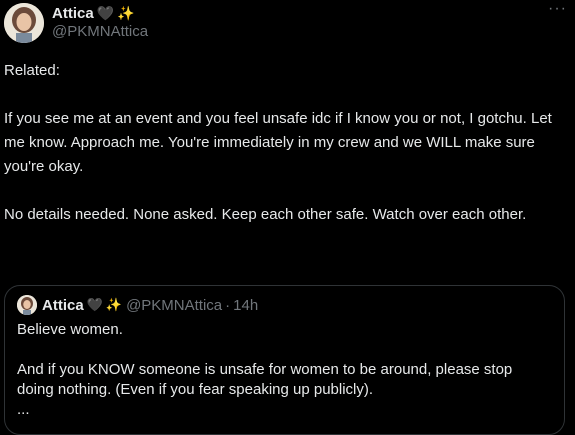 This screenshot has height=435, width=575. I want to click on author-display-name: Attica, so click(73, 13).